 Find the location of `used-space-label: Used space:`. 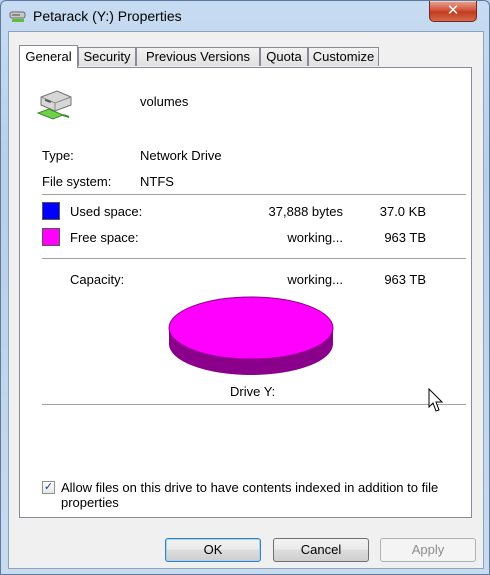

used-space-label: Used space: is located at coordinates (106, 211).